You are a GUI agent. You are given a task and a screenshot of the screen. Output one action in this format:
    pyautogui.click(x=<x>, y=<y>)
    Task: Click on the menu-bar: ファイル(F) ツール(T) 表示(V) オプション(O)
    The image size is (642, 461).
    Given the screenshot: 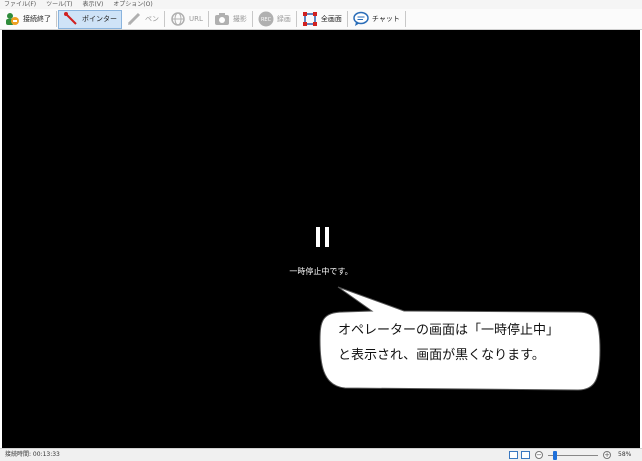 What is the action you would take?
    pyautogui.click(x=321, y=4)
    